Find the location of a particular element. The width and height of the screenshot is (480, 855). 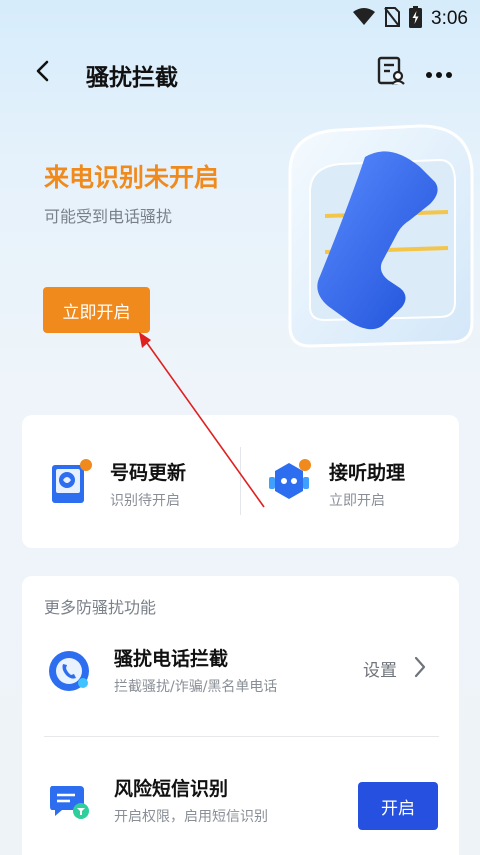

phone-handset-illustration is located at coordinates (375, 232).